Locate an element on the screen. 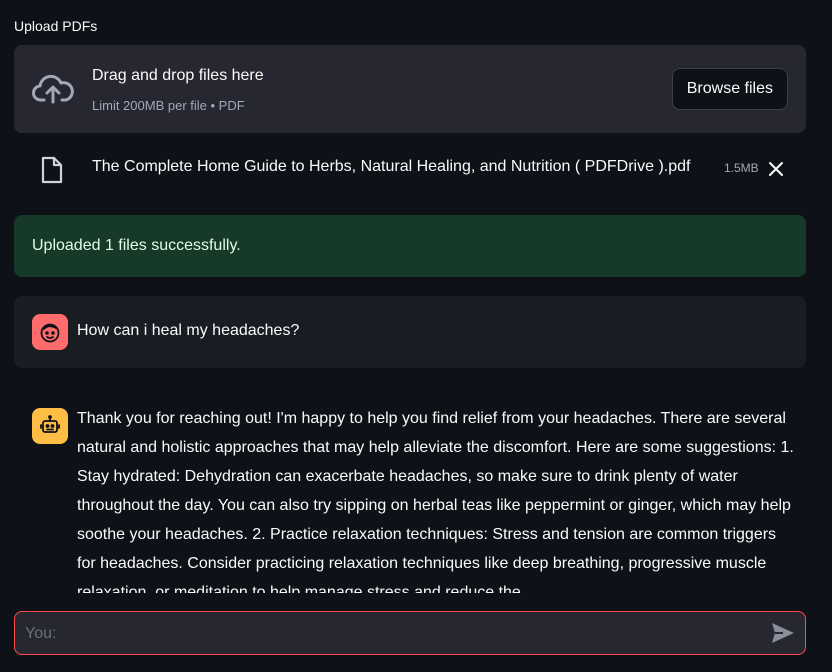  chat-message-text: How can i heal my headaches? is located at coordinates (188, 330).